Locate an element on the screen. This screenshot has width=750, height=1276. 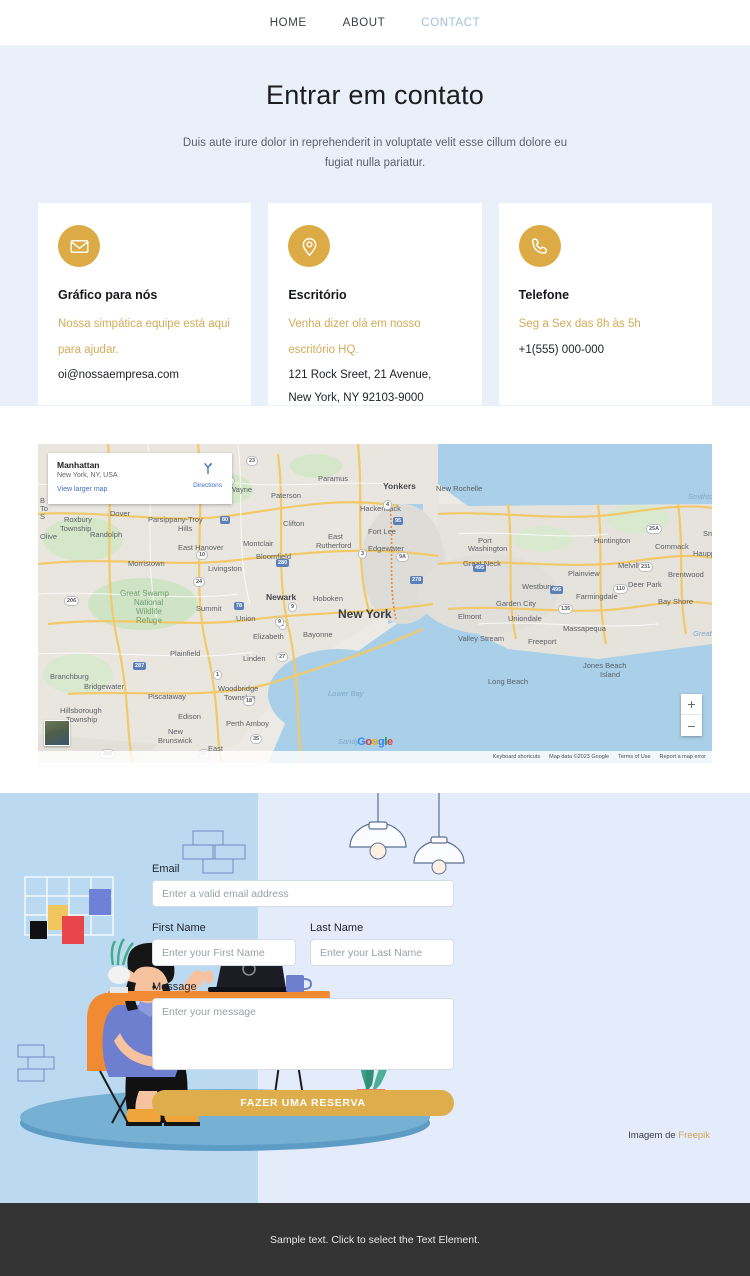
message-label: Message is located at coordinates (174, 987).